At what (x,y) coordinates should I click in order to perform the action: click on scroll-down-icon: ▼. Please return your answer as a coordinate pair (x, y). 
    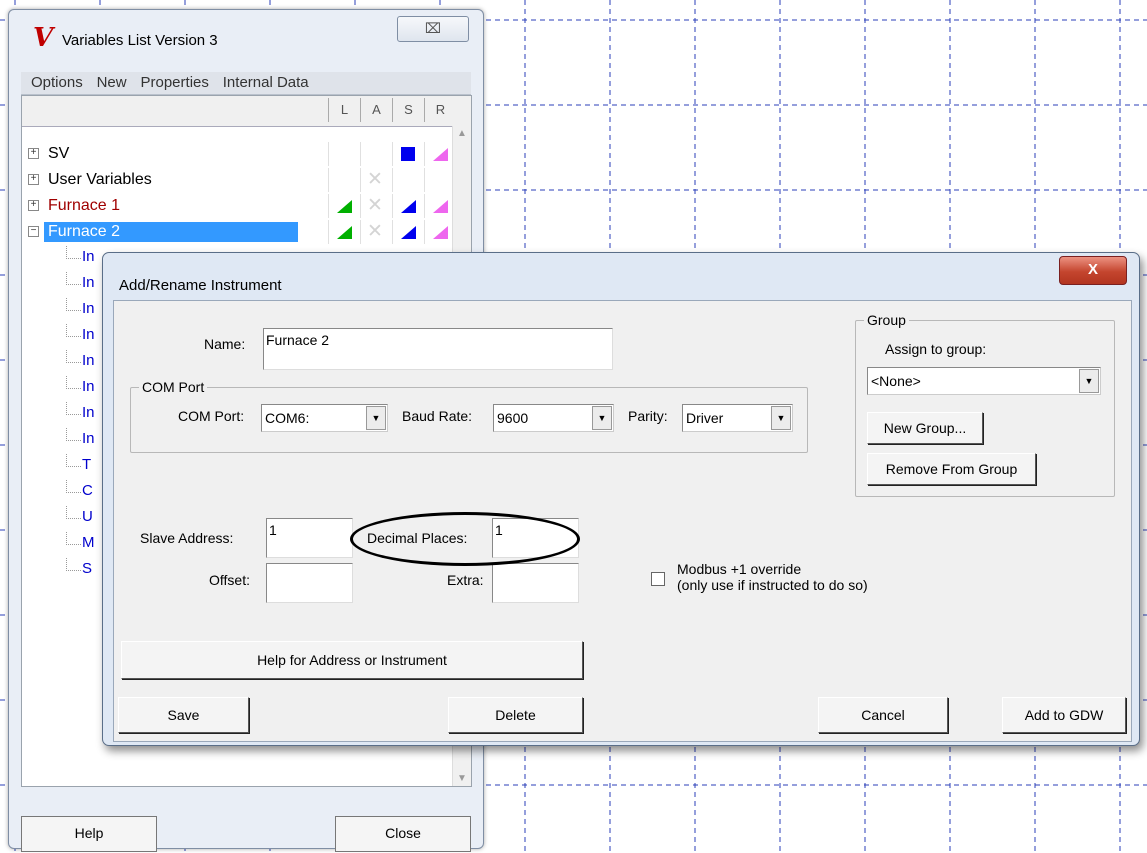
    Looking at the image, I should click on (462, 778).